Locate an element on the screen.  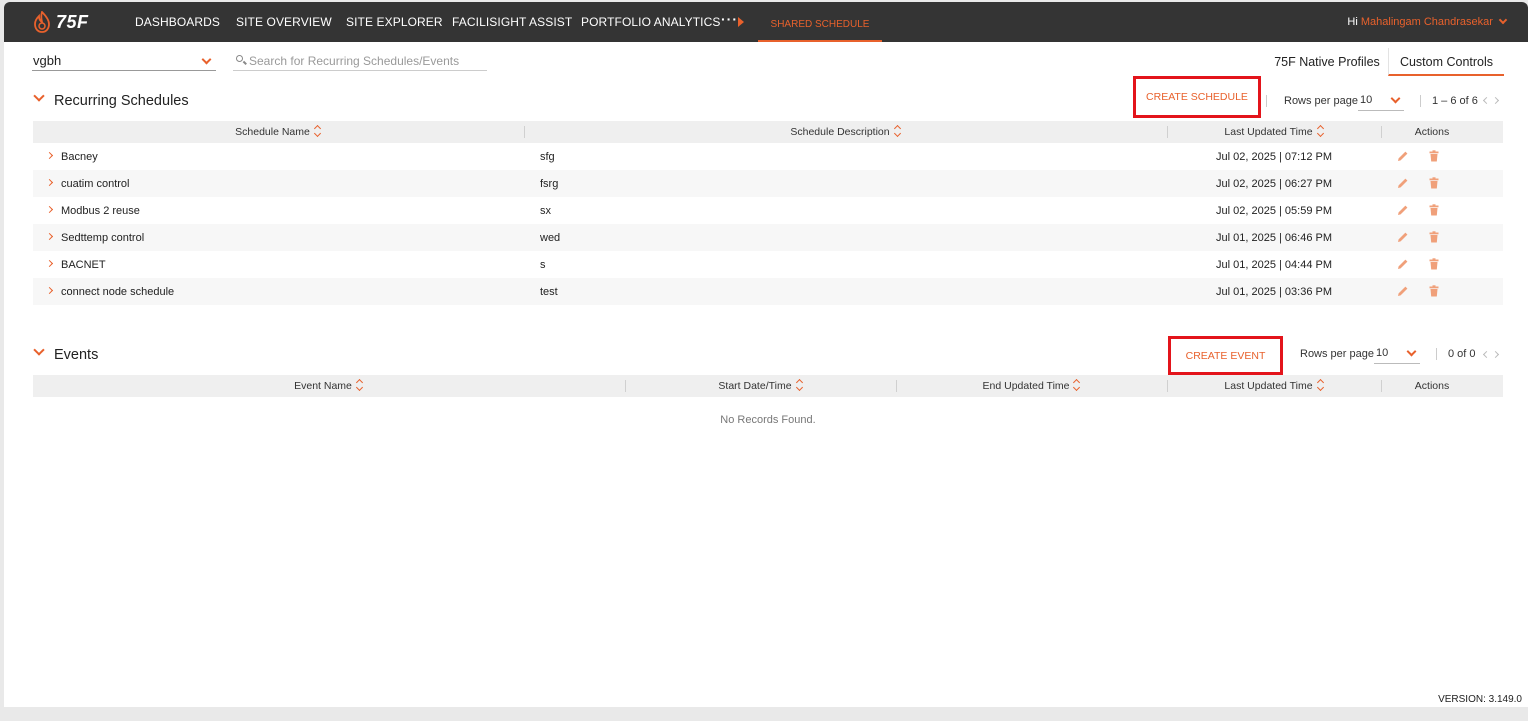
create-event-button: CREATE EVENT is located at coordinates (1225, 355).